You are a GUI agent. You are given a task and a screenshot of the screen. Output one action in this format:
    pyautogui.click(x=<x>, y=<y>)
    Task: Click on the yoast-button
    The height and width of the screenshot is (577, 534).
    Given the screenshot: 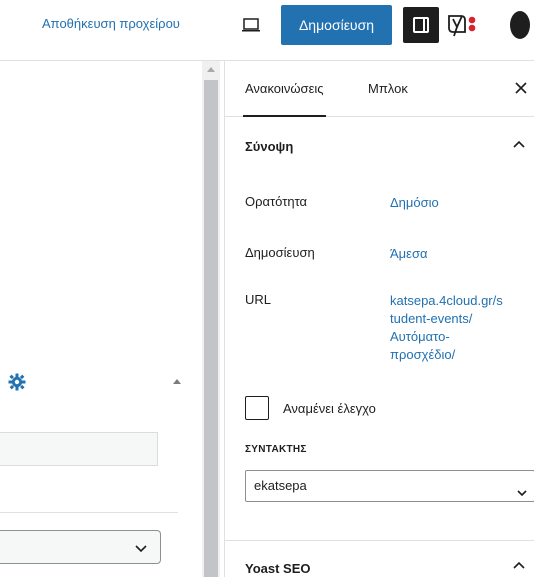 What is the action you would take?
    pyautogui.click(x=466, y=25)
    